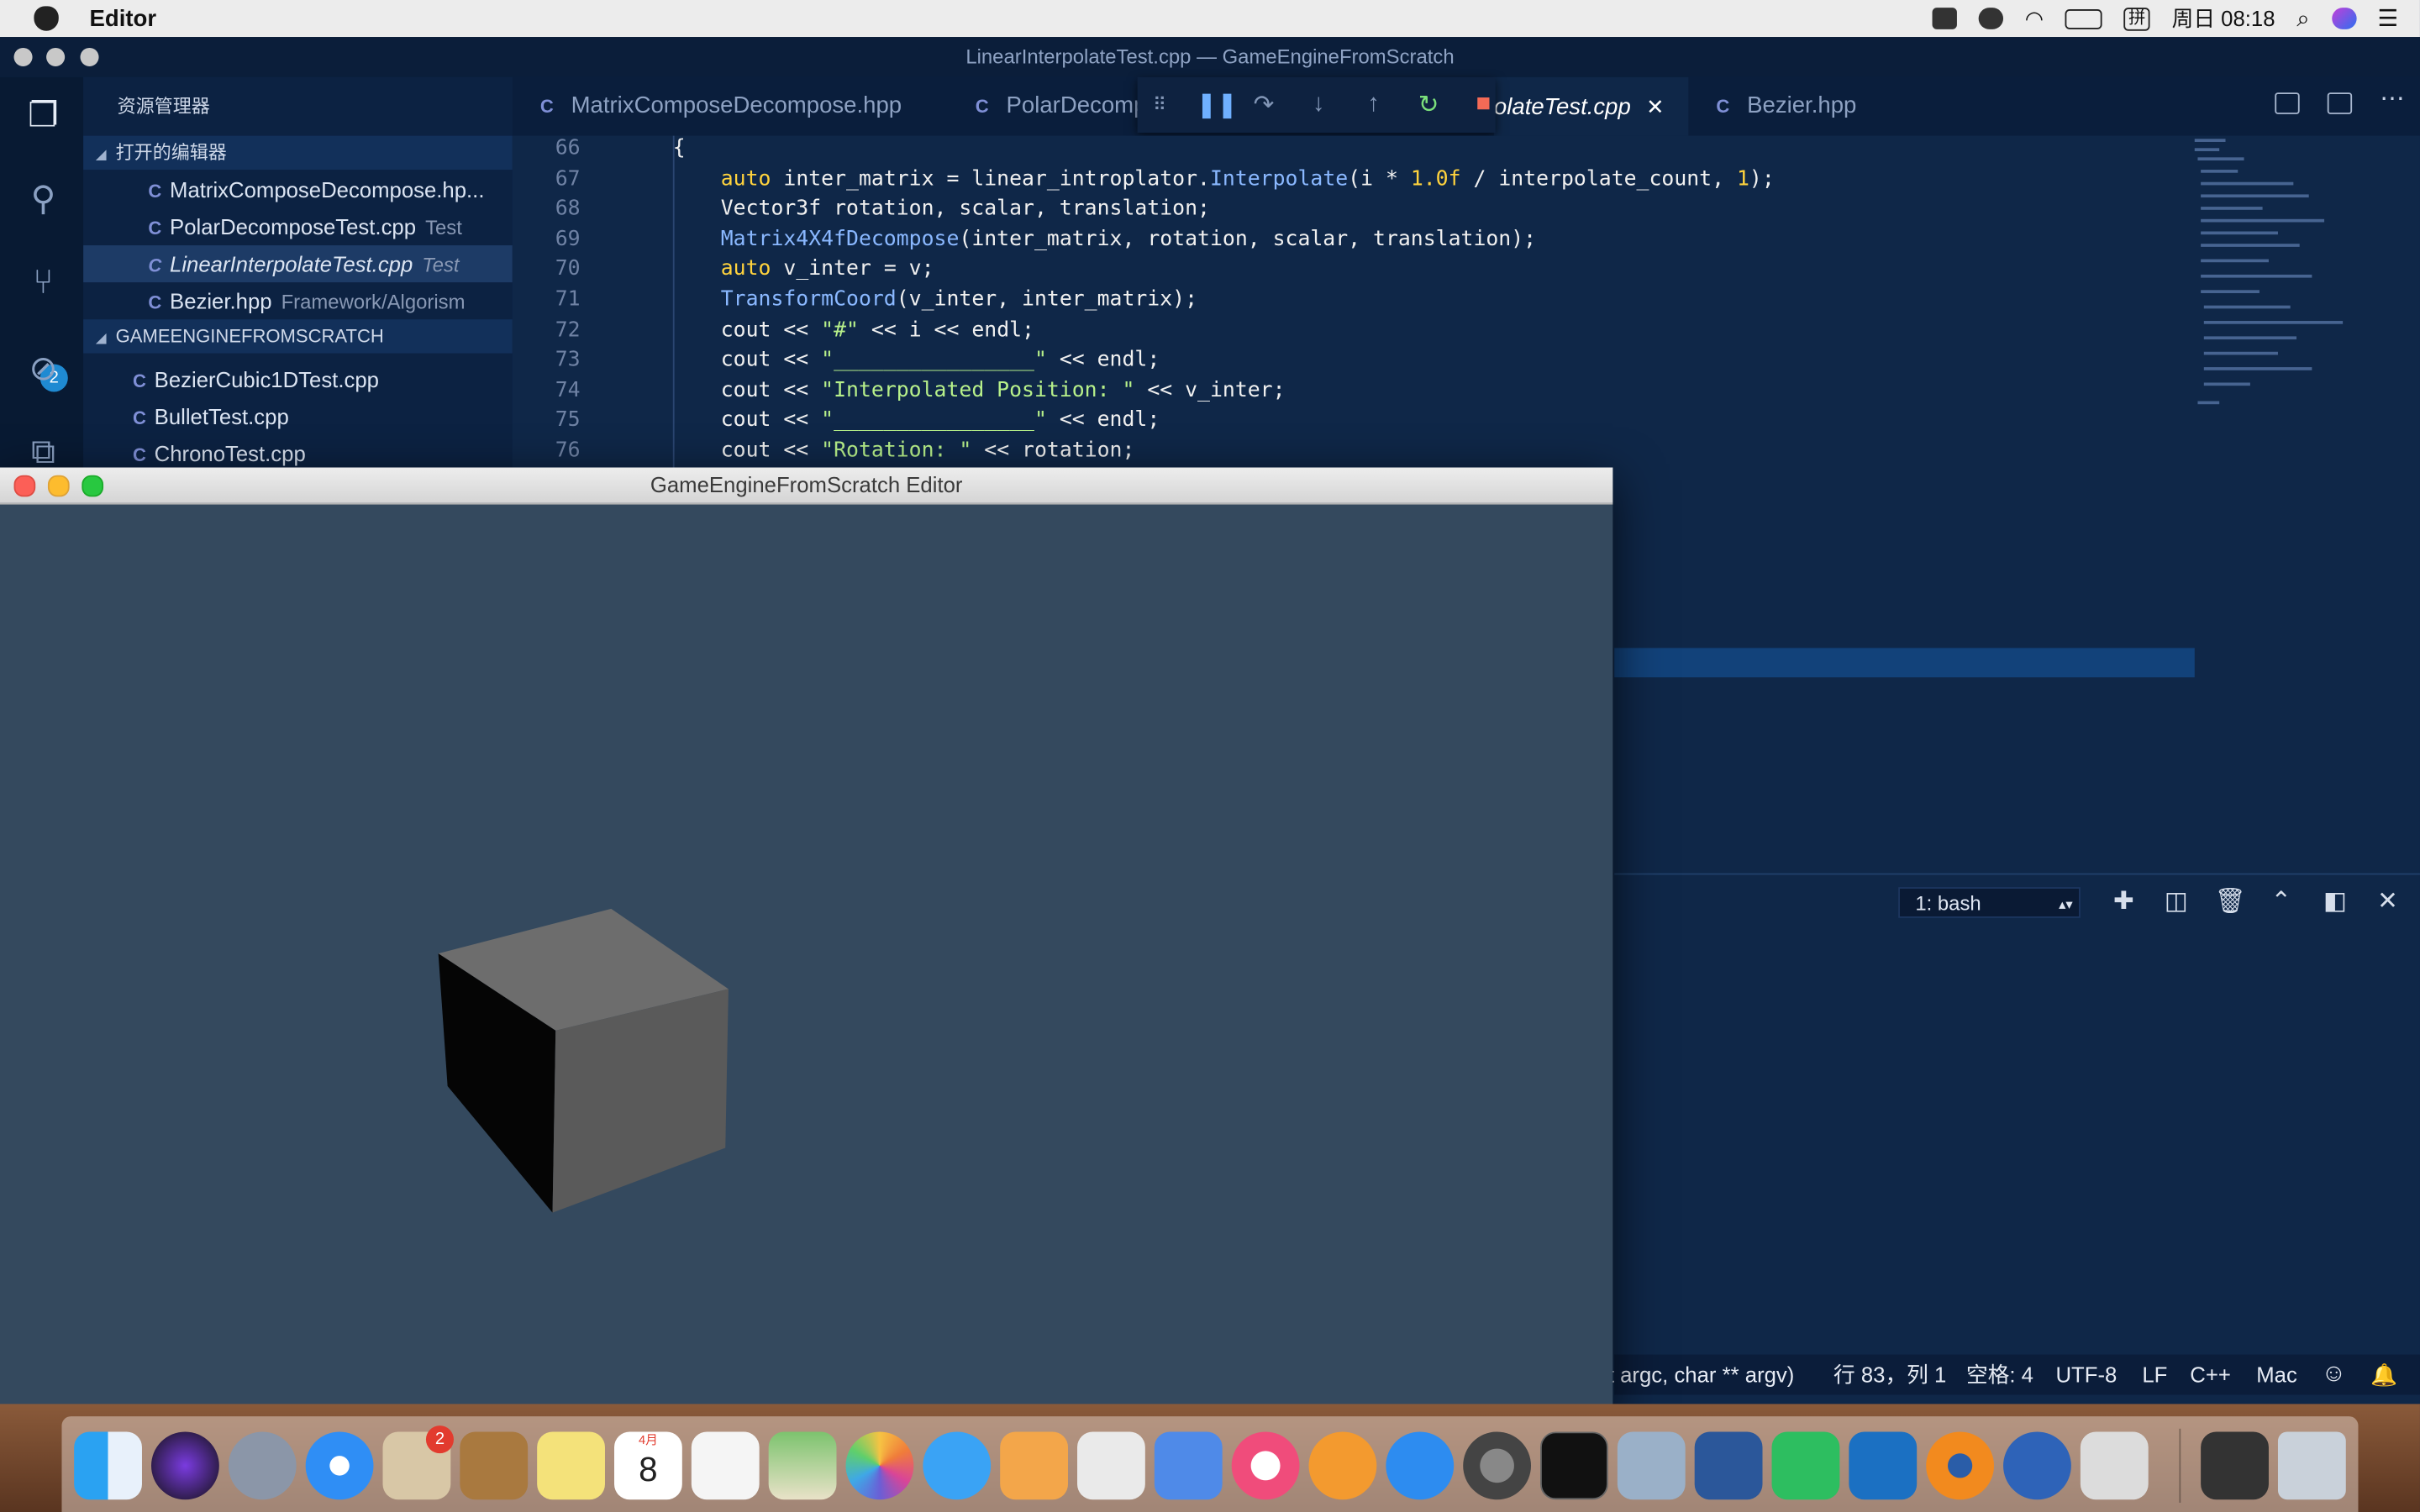 This screenshot has height=1512, width=2420. Describe the element at coordinates (1591, 106) in the screenshot. I see `tab-linear-interpolate: olateTest.cpp ✕` at that location.